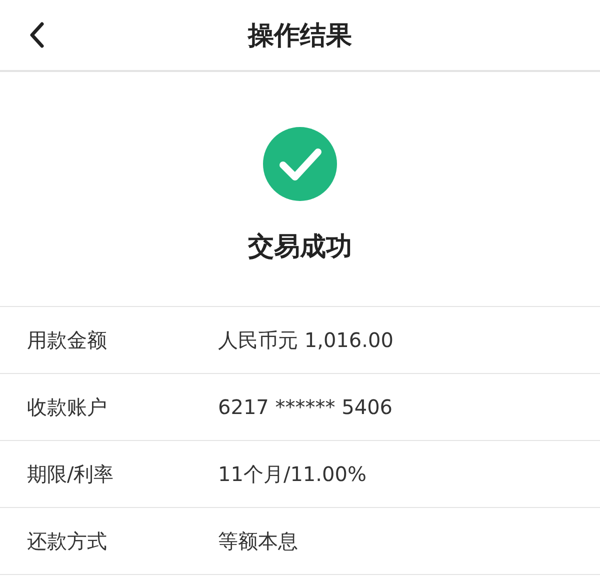 This screenshot has width=600, height=577. Describe the element at coordinates (306, 340) in the screenshot. I see `field-value: 人民币元 1,016.00` at that location.